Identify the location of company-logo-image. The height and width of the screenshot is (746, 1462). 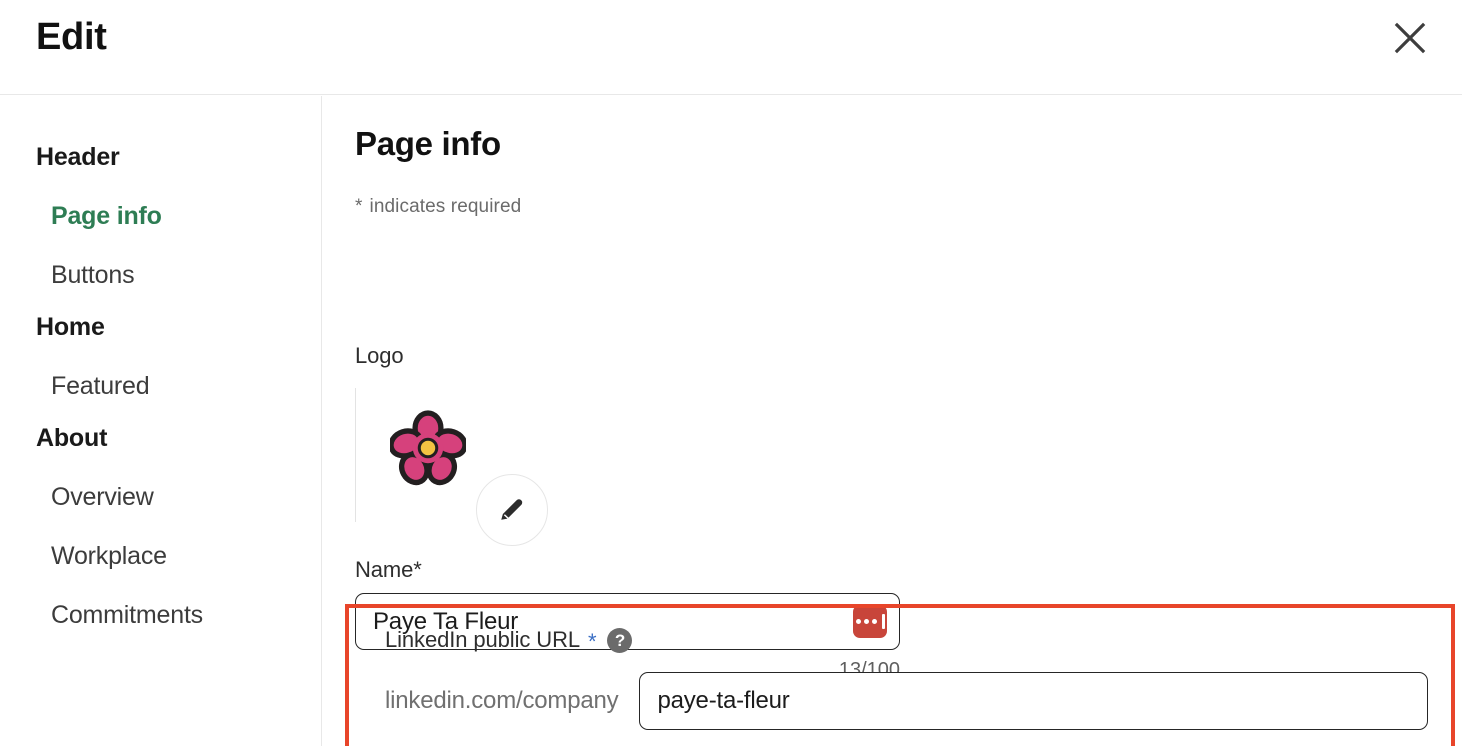
(428, 448).